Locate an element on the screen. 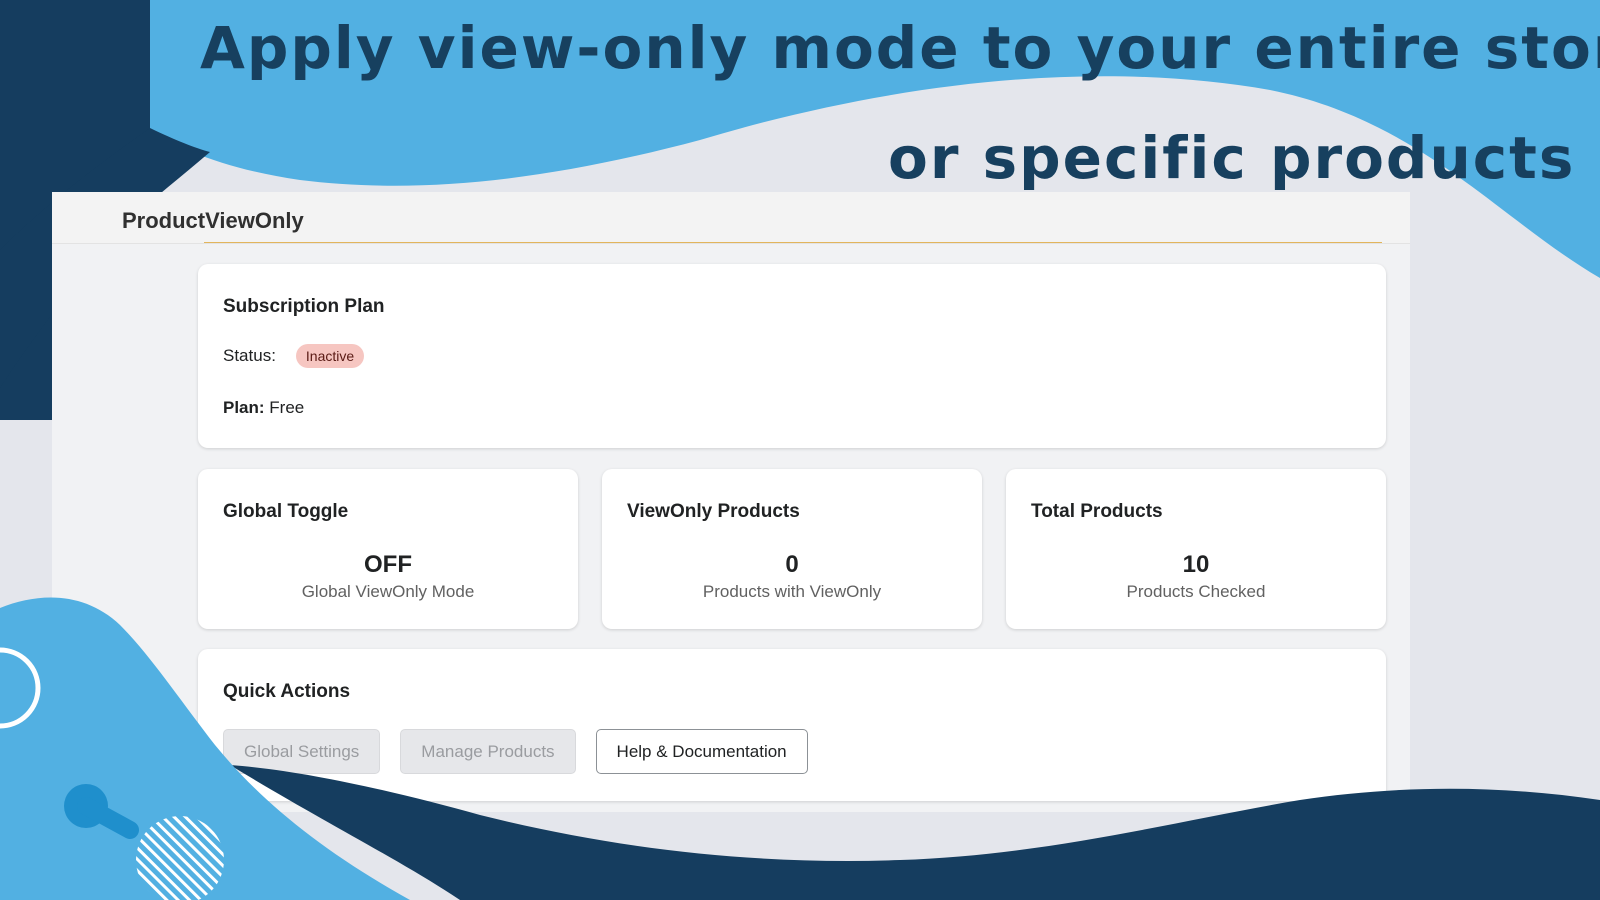  stat-title: ViewOnly Products is located at coordinates (713, 511).